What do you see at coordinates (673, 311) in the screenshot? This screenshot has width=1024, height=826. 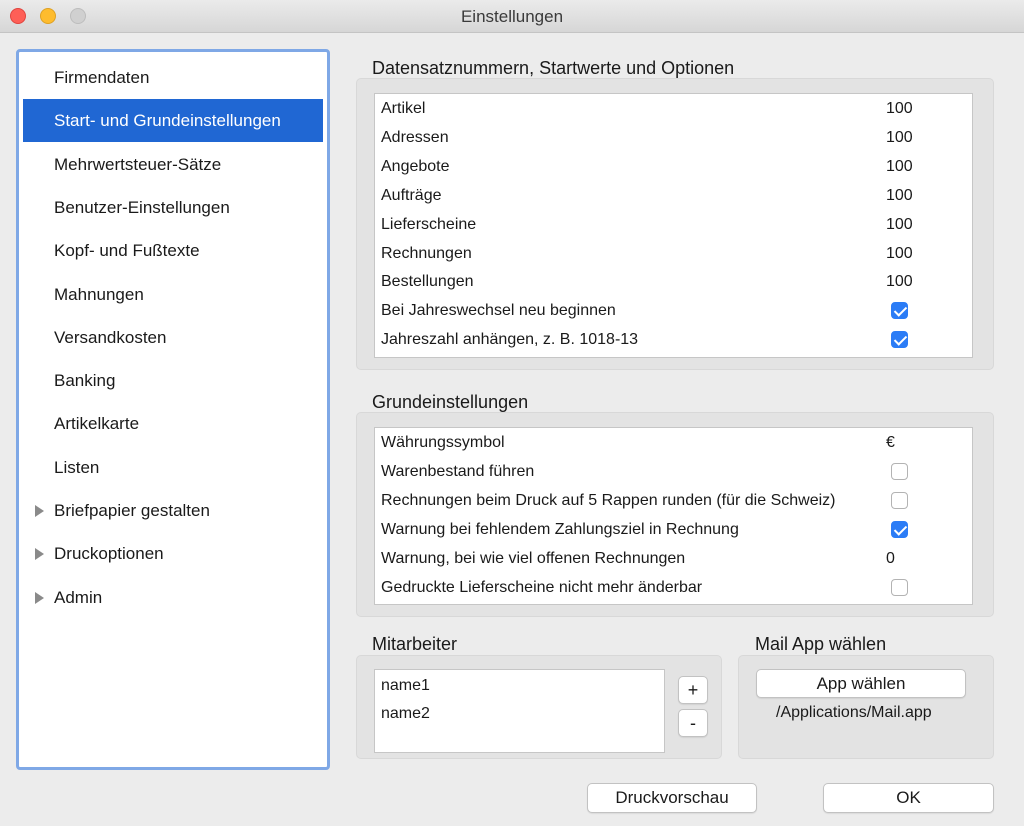 I see `settings-row: Bei Jahreswechsel neu beginnen` at bounding box center [673, 311].